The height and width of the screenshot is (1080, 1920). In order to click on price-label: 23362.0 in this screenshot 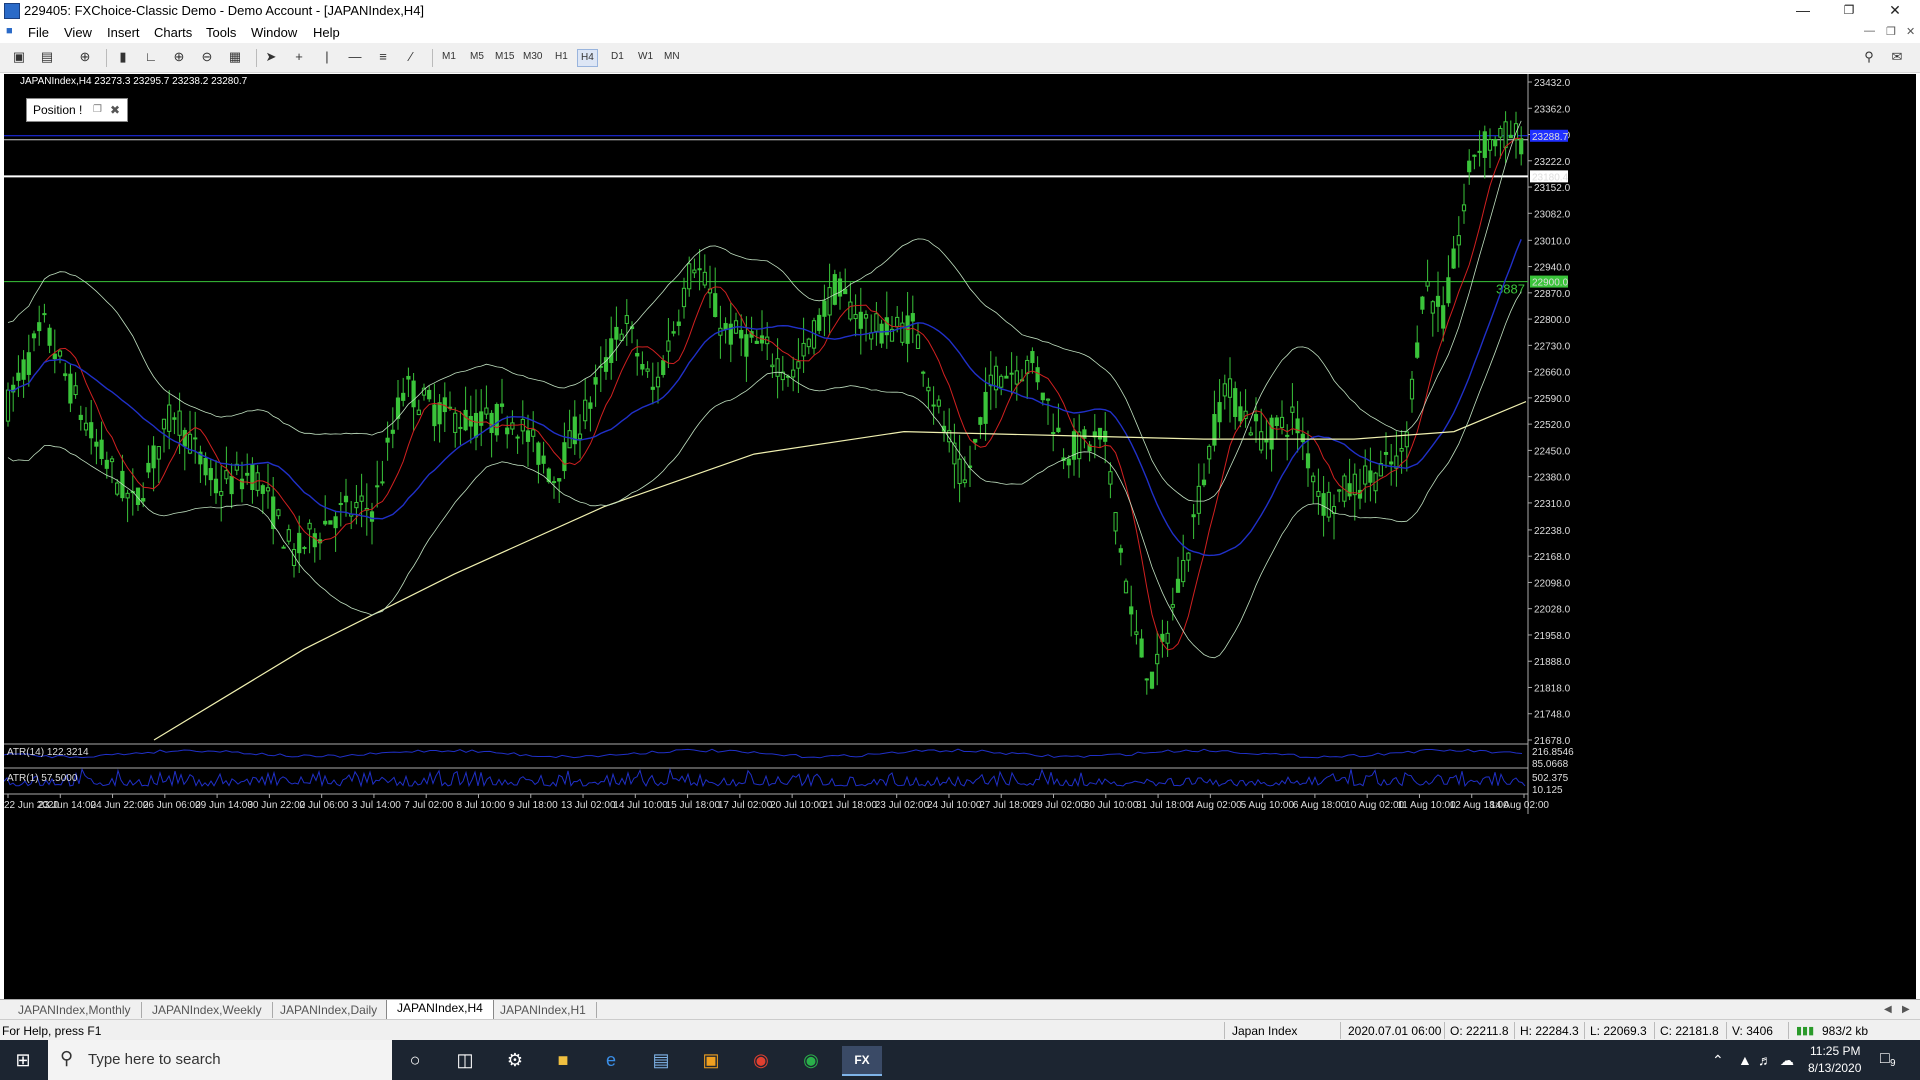, I will do `click(1552, 109)`.